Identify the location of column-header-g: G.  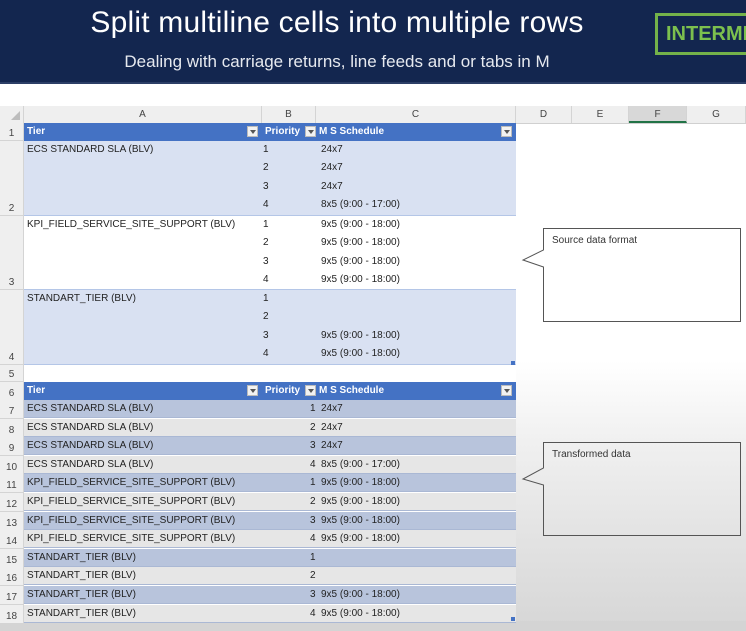
(716, 114).